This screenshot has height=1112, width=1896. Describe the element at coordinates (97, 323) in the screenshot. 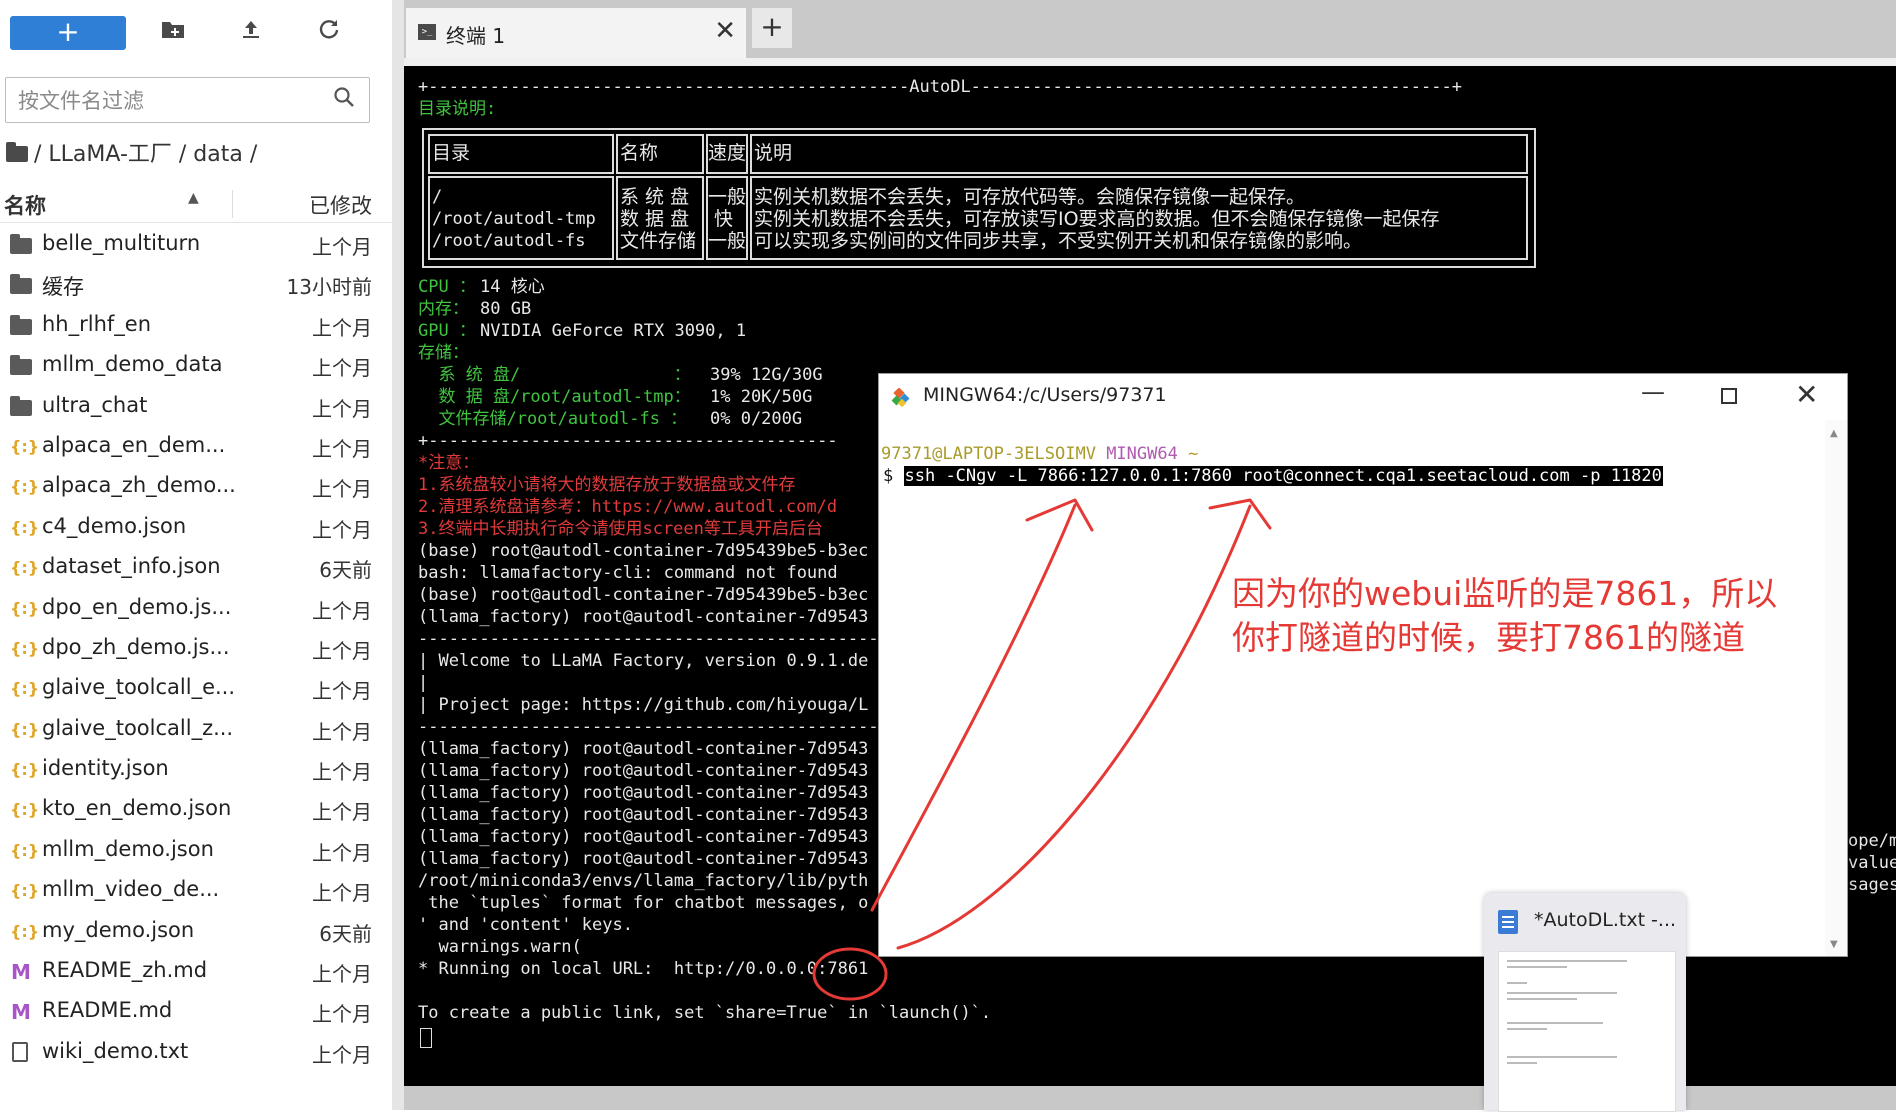

I see `file-name: hh_rlhf_en` at that location.